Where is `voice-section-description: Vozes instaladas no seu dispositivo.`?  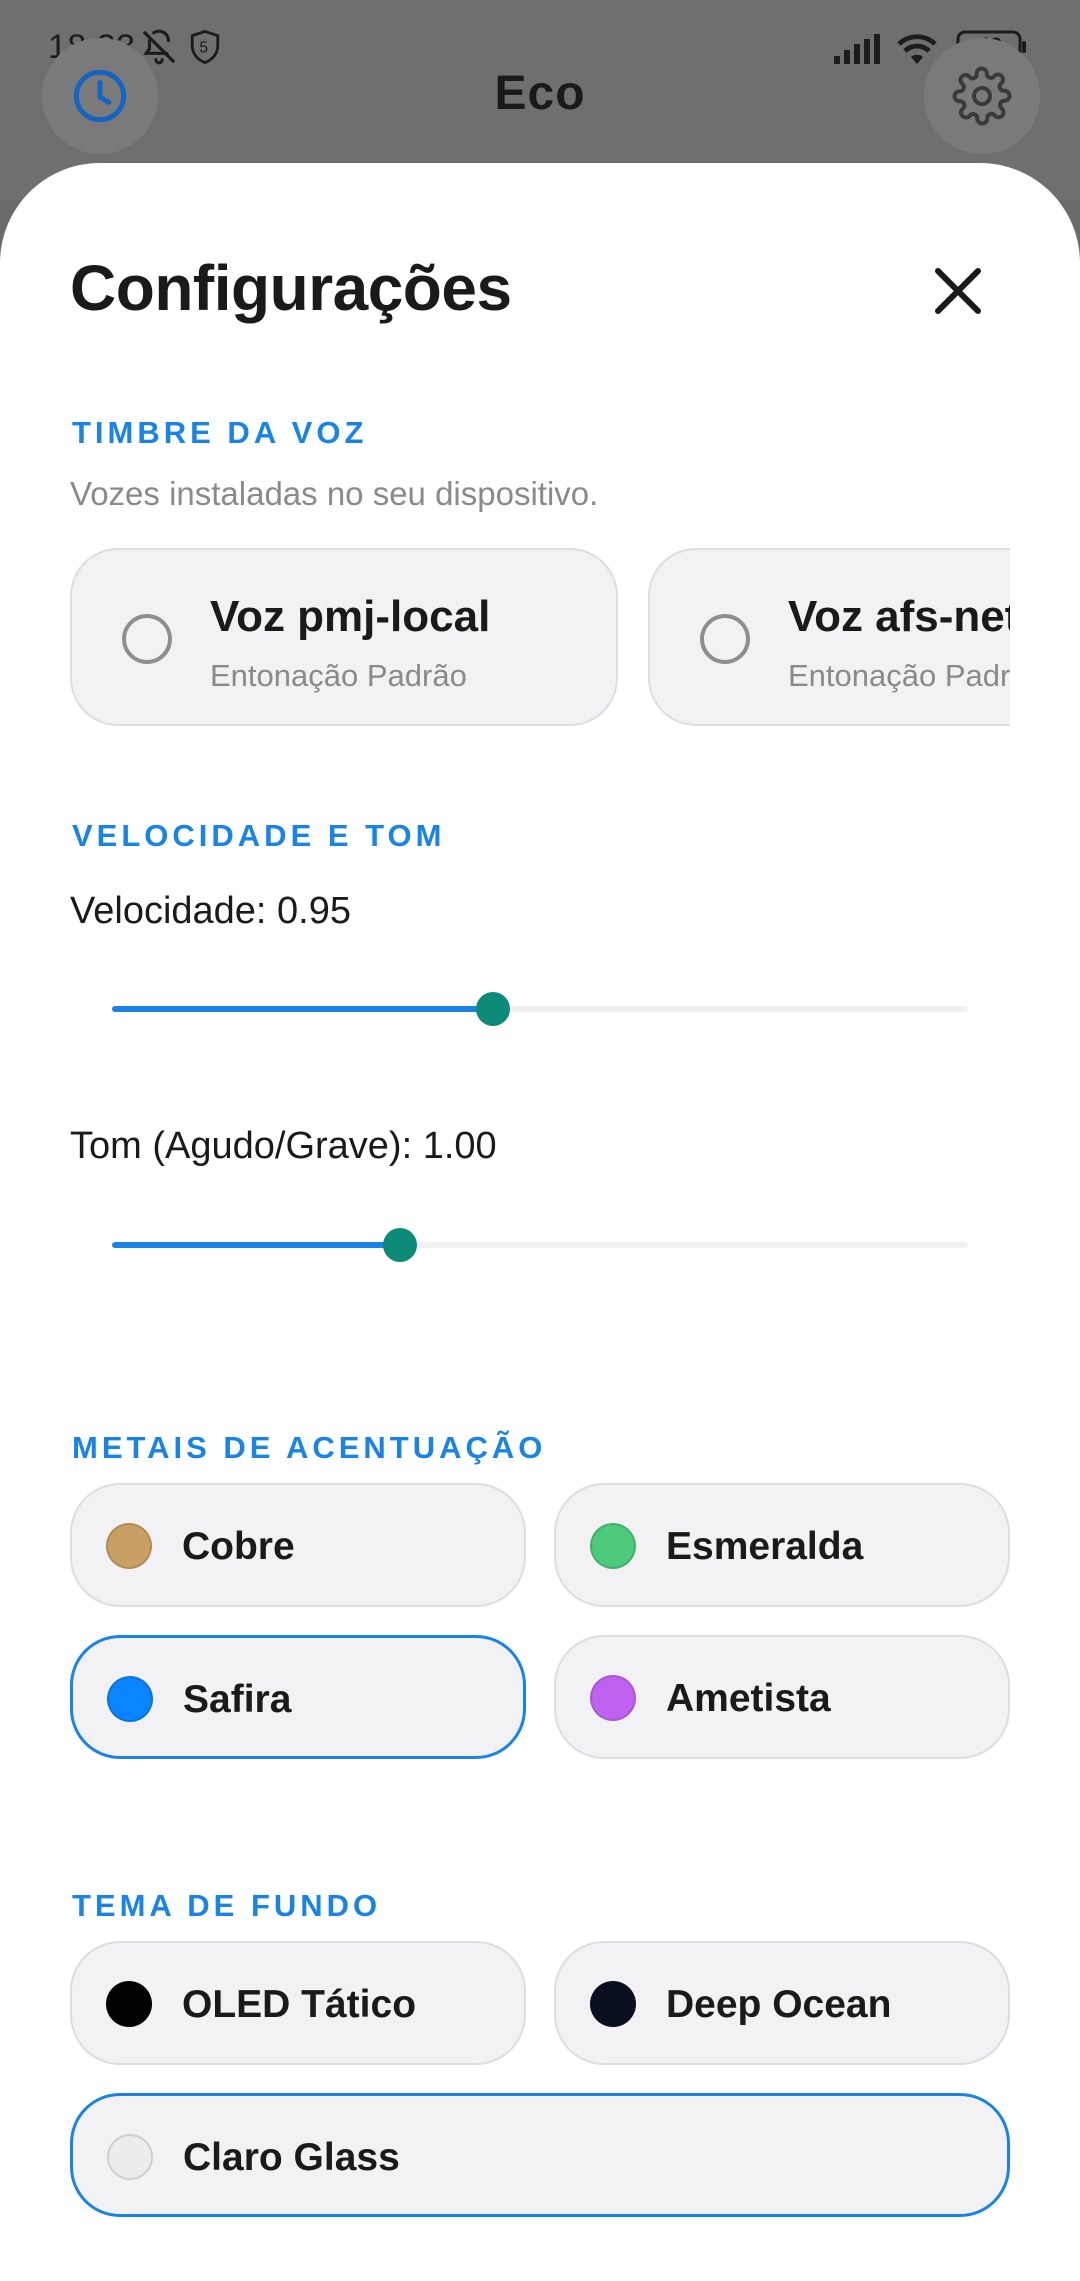 voice-section-description: Vozes instaladas no seu dispositivo. is located at coordinates (334, 493).